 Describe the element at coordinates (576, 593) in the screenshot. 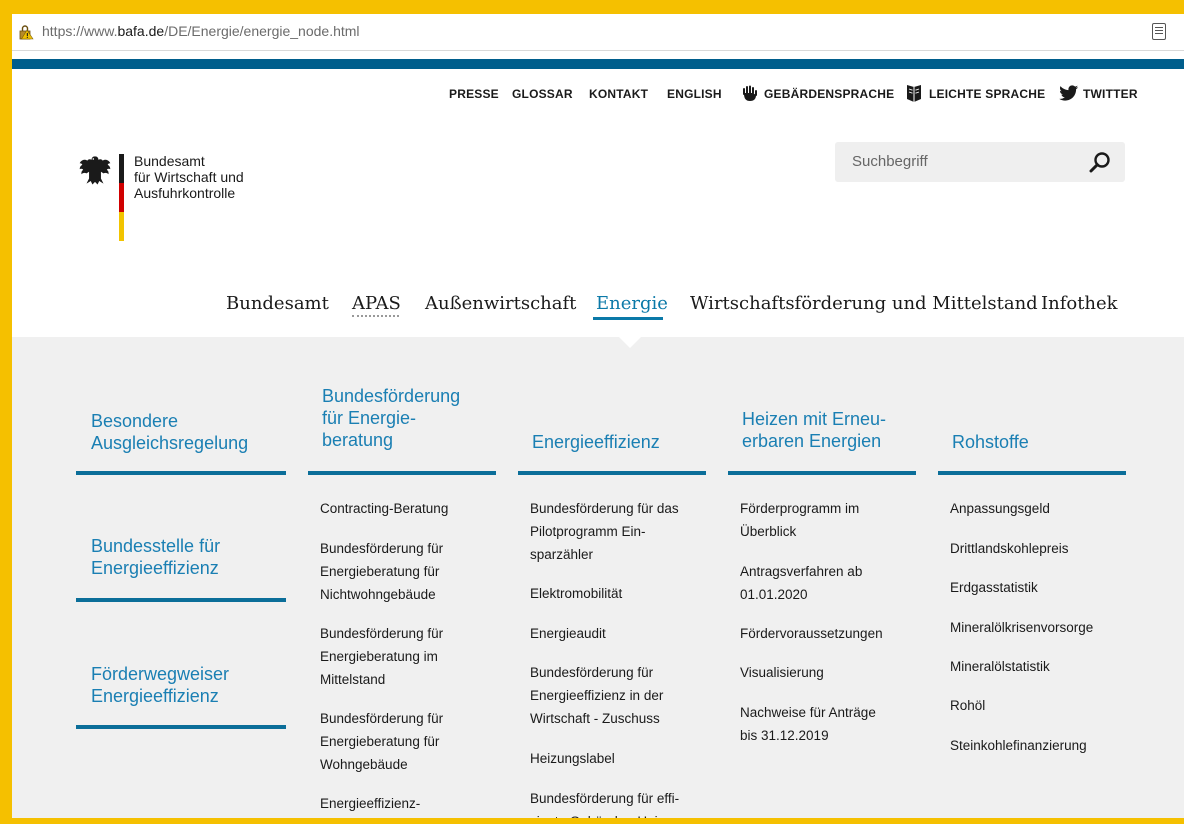

I see `menu-link-elektromobilitaet: Elektromobilität` at that location.